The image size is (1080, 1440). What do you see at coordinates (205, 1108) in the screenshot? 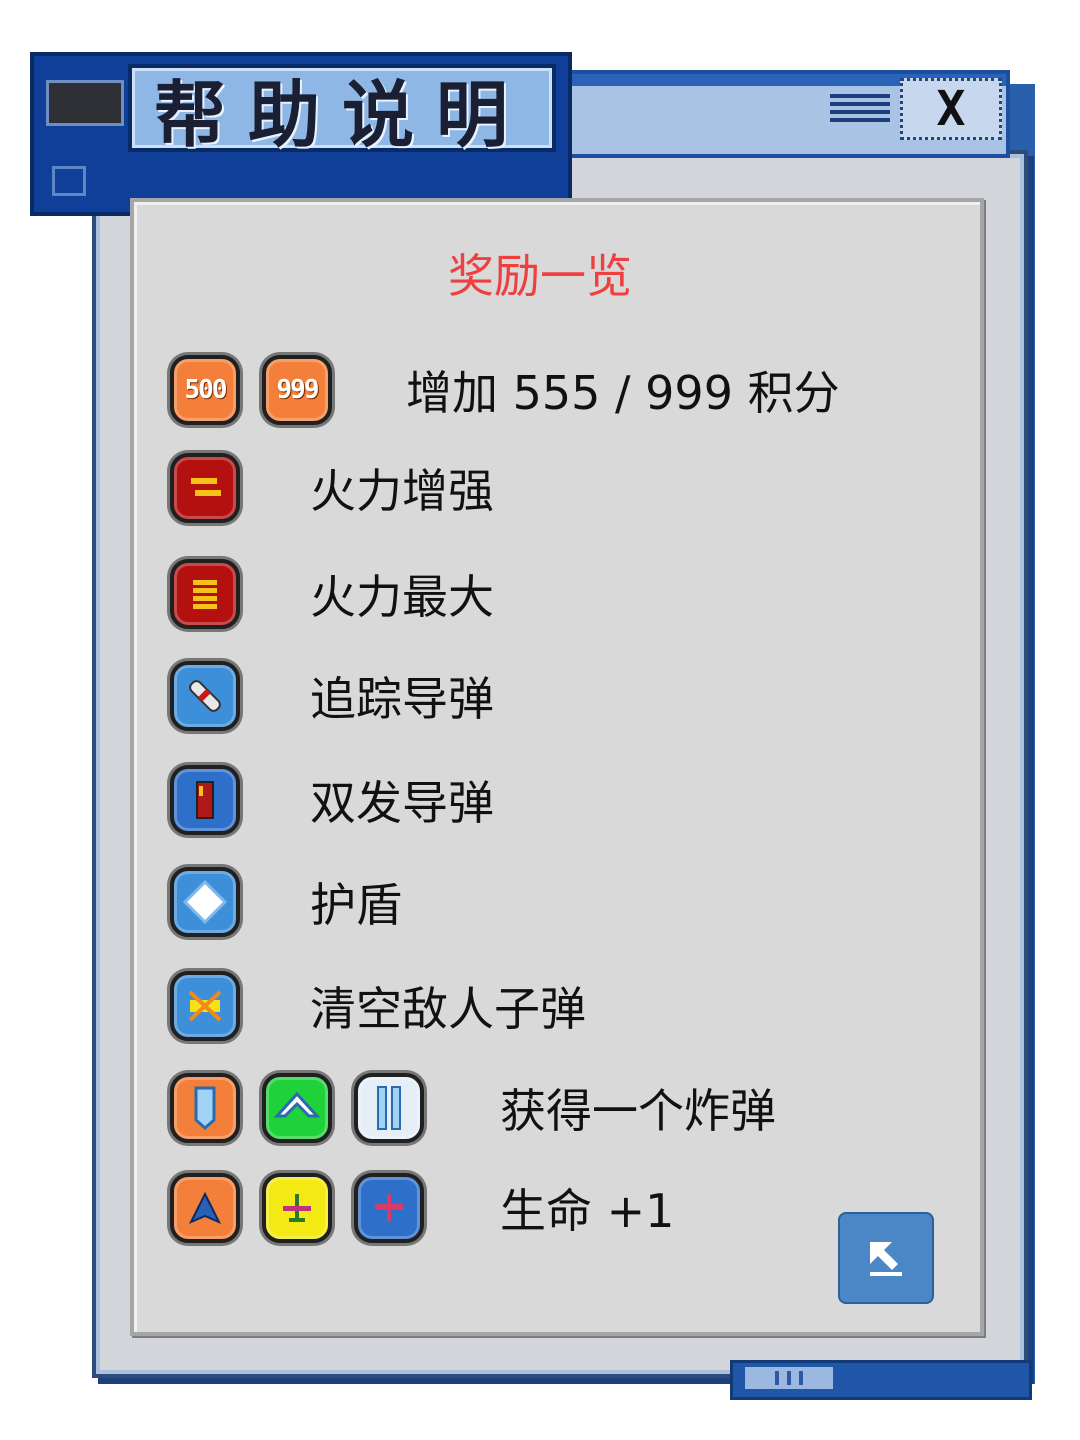
I see `bomb-orange-icon` at bounding box center [205, 1108].